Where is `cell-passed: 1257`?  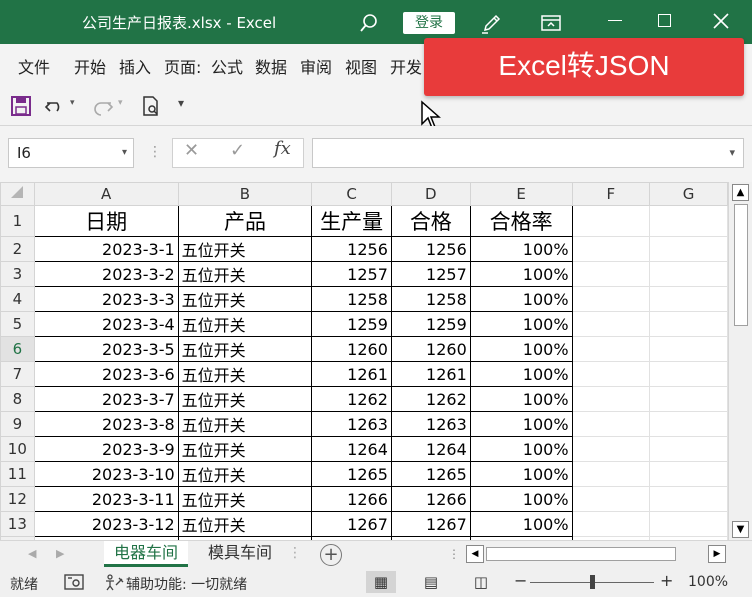 cell-passed: 1257 is located at coordinates (430, 274).